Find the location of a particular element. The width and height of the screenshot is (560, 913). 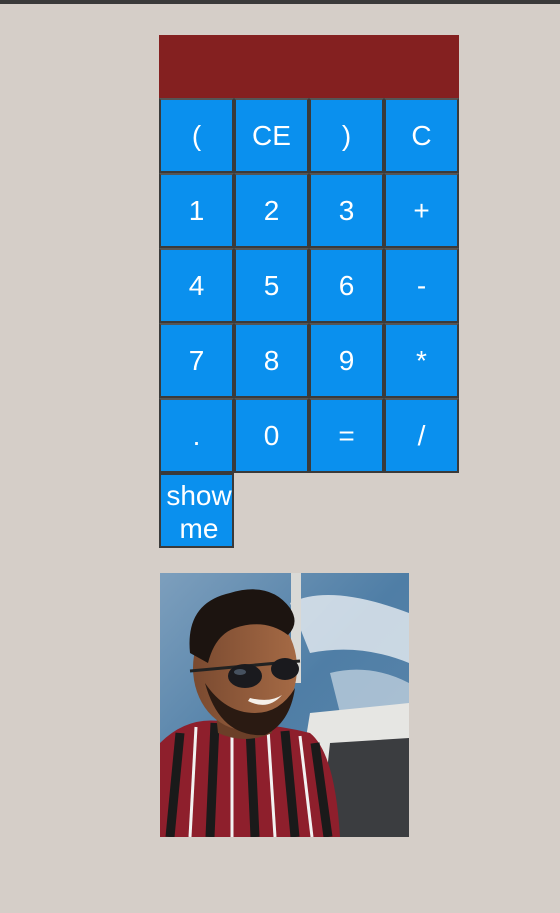

key-1: 1 is located at coordinates (196, 210).